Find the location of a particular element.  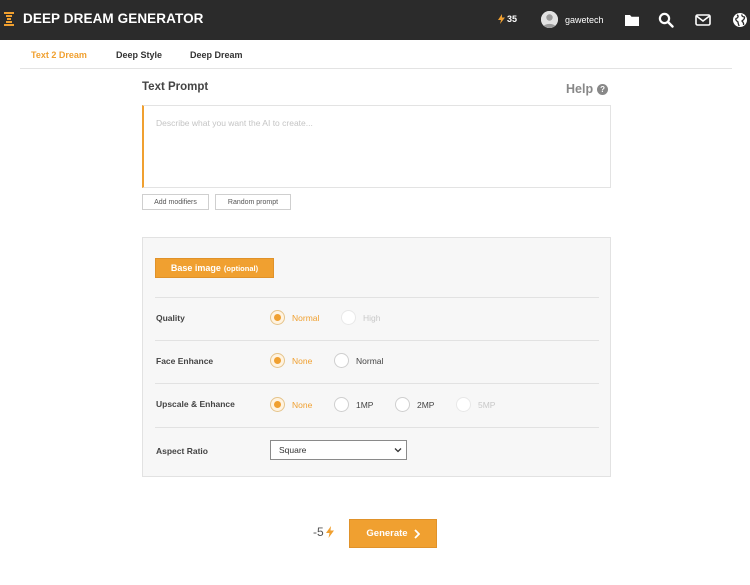

generation-cost: -5 is located at coordinates (323, 532).